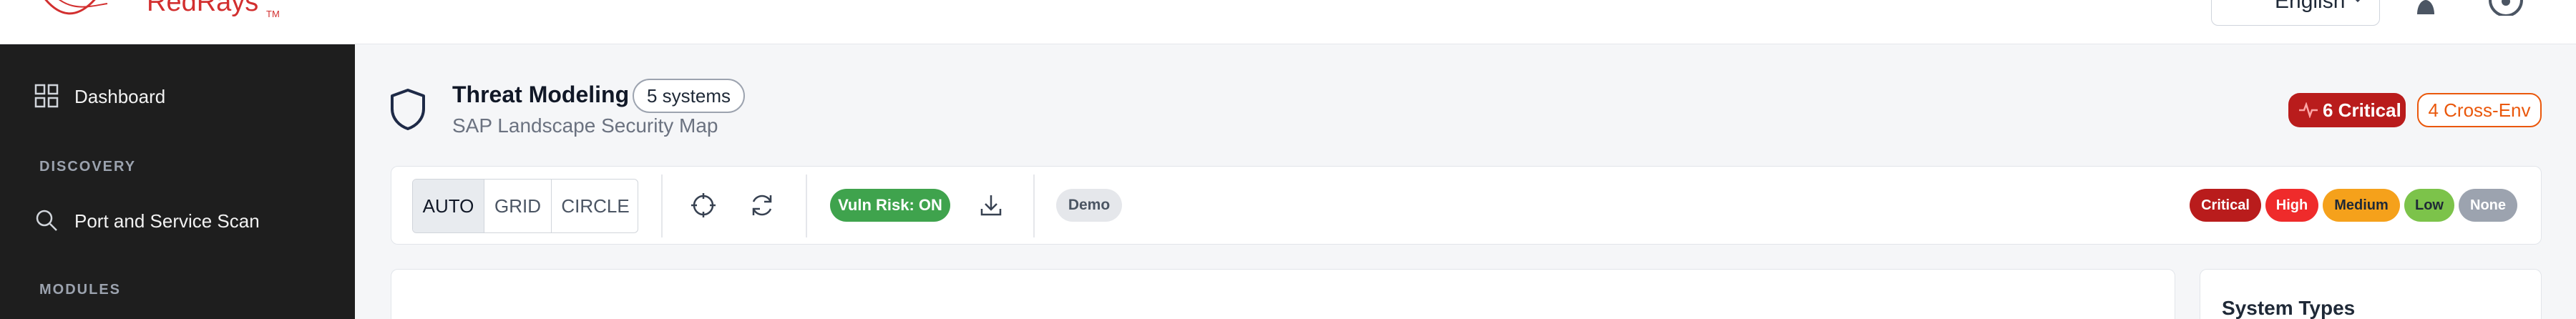 This screenshot has height=319, width=2576. What do you see at coordinates (88, 167) in the screenshot?
I see `sidebar-section-discovery: DISCOVERY` at bounding box center [88, 167].